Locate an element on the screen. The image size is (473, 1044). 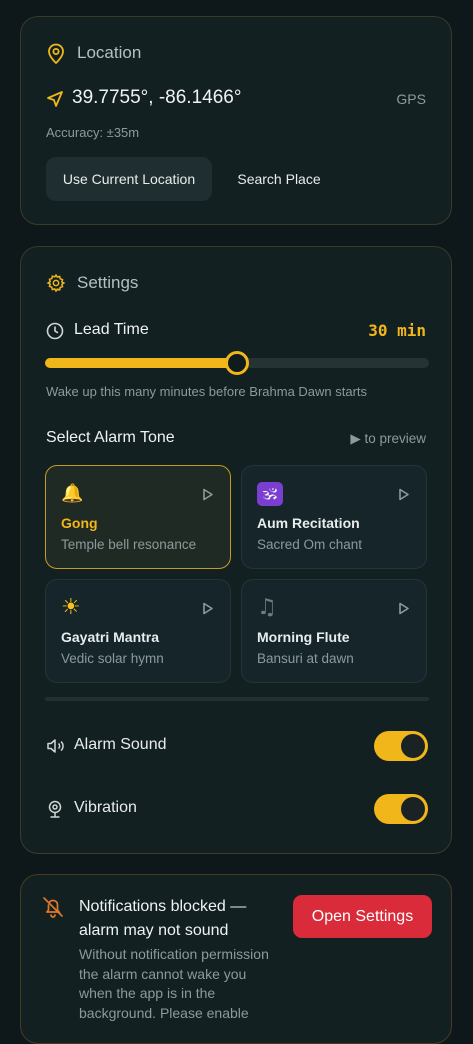
bell-icon: 🔔 is located at coordinates (72, 493).